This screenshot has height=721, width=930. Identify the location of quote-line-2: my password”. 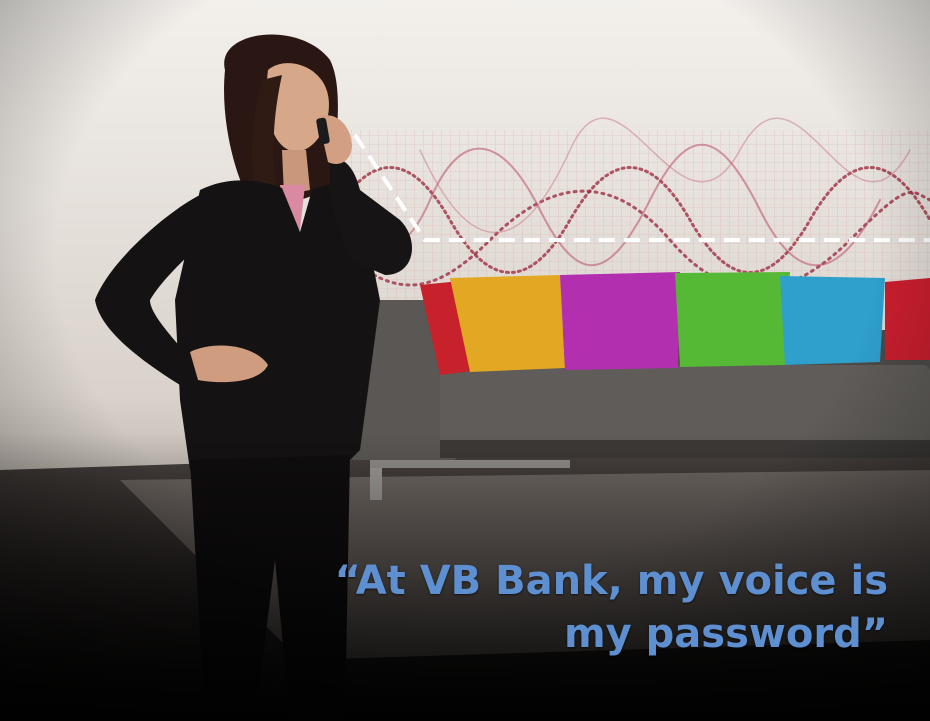
(725, 634).